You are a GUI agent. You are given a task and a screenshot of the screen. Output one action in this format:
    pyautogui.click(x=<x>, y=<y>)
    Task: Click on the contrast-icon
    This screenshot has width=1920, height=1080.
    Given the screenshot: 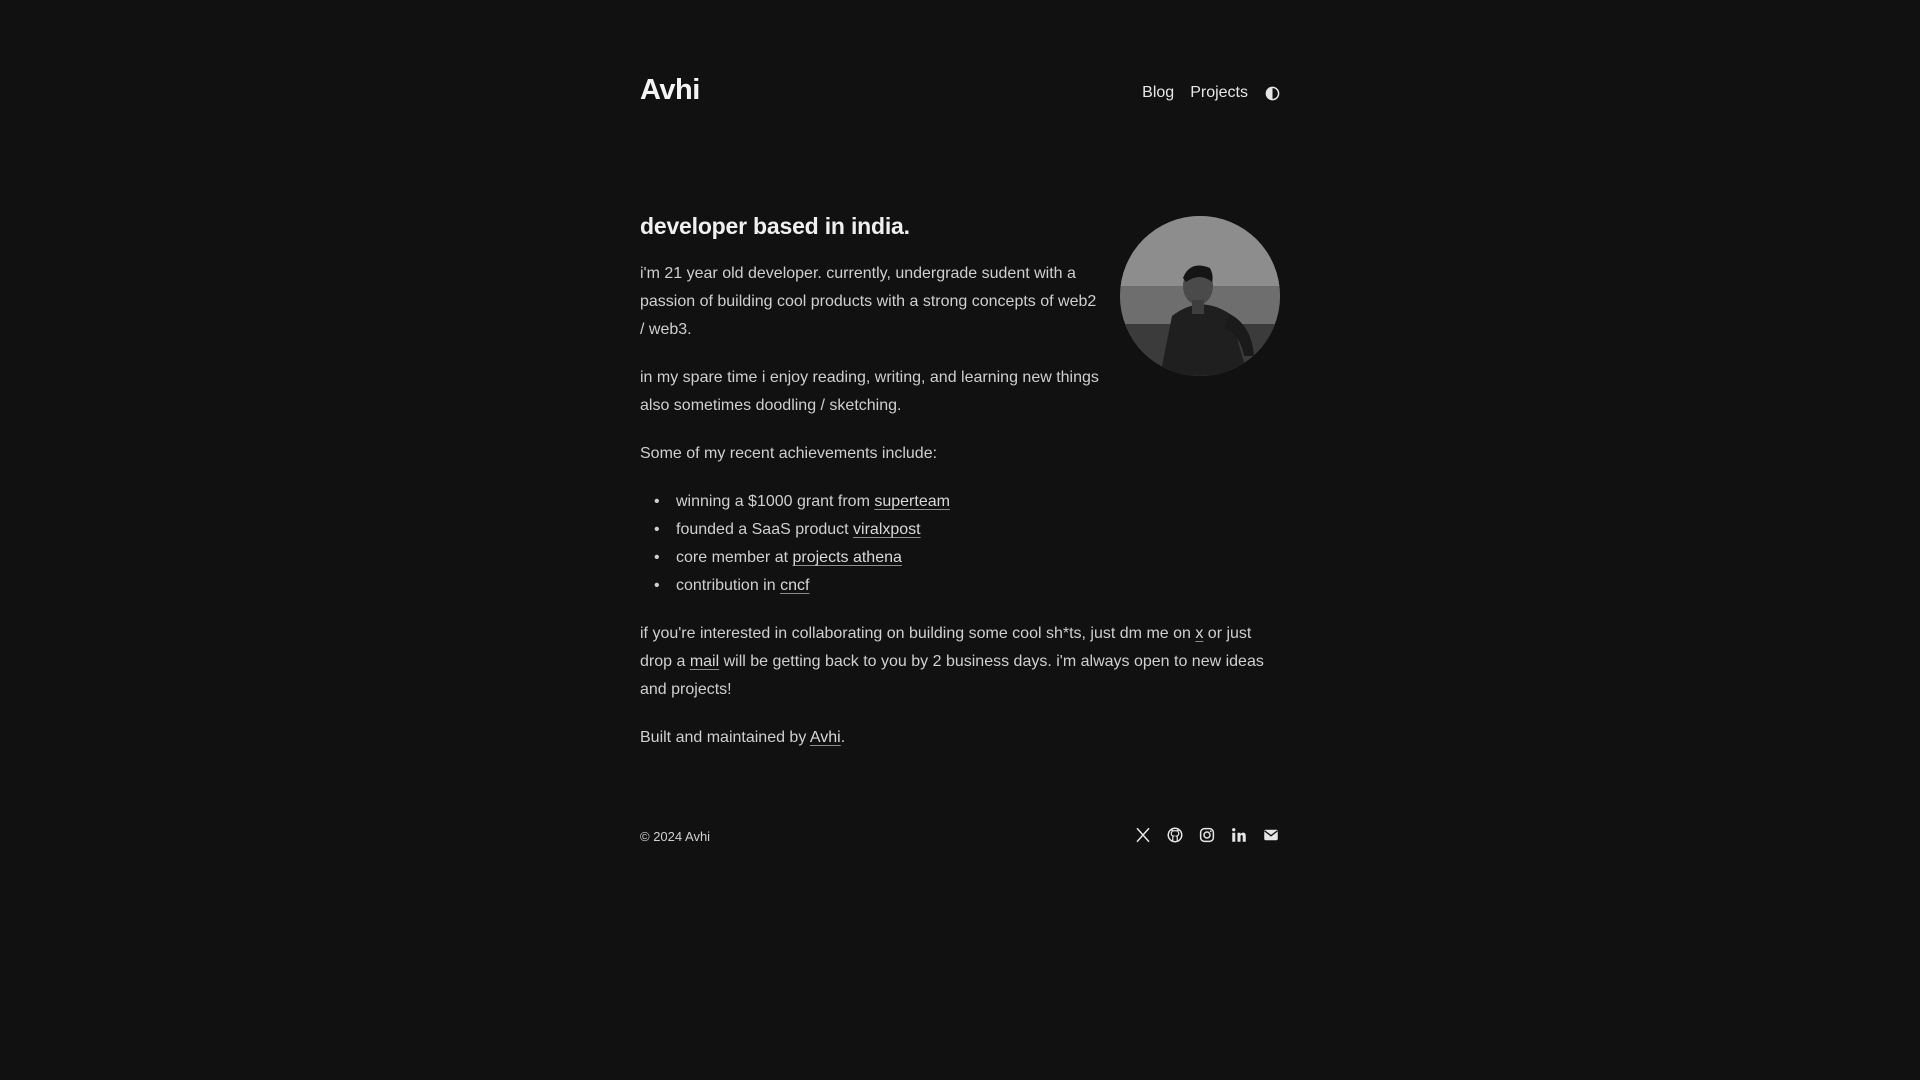 What is the action you would take?
    pyautogui.click(x=1272, y=93)
    